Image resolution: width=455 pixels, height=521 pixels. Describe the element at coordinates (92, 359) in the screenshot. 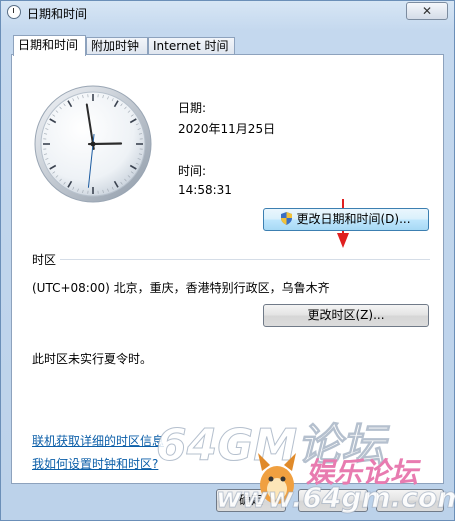

I see `dst-note: 此时区未实行夏令时。` at that location.